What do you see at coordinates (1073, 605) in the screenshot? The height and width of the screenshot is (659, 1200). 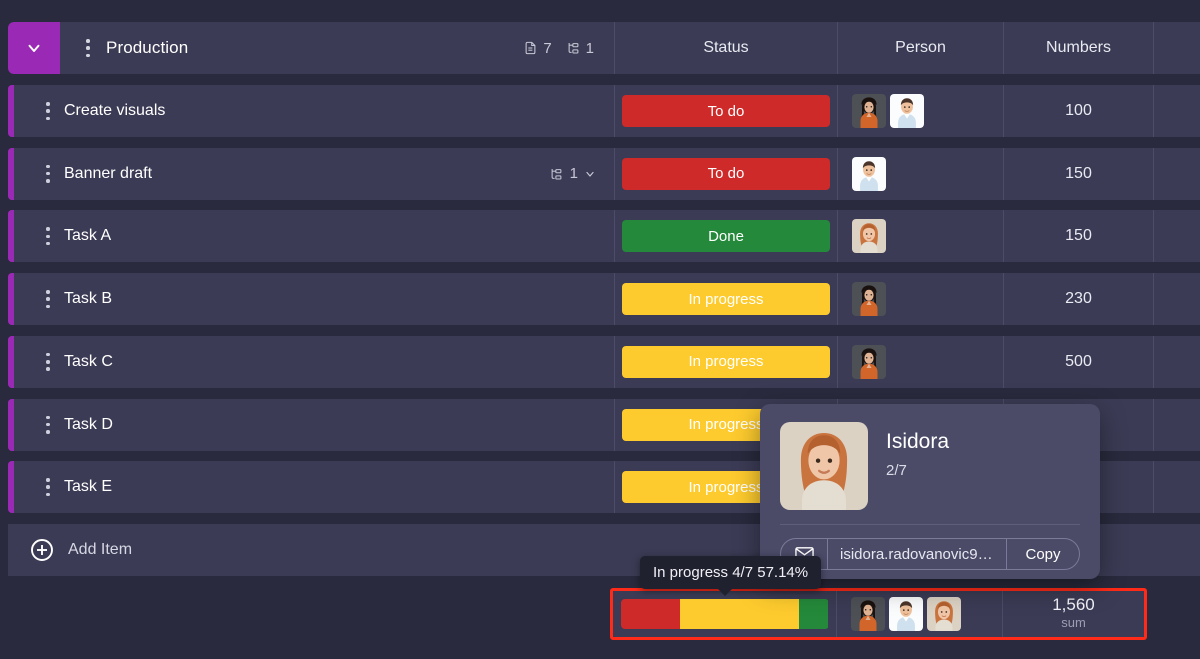 I see `summary-sum-value: 1,560` at bounding box center [1073, 605].